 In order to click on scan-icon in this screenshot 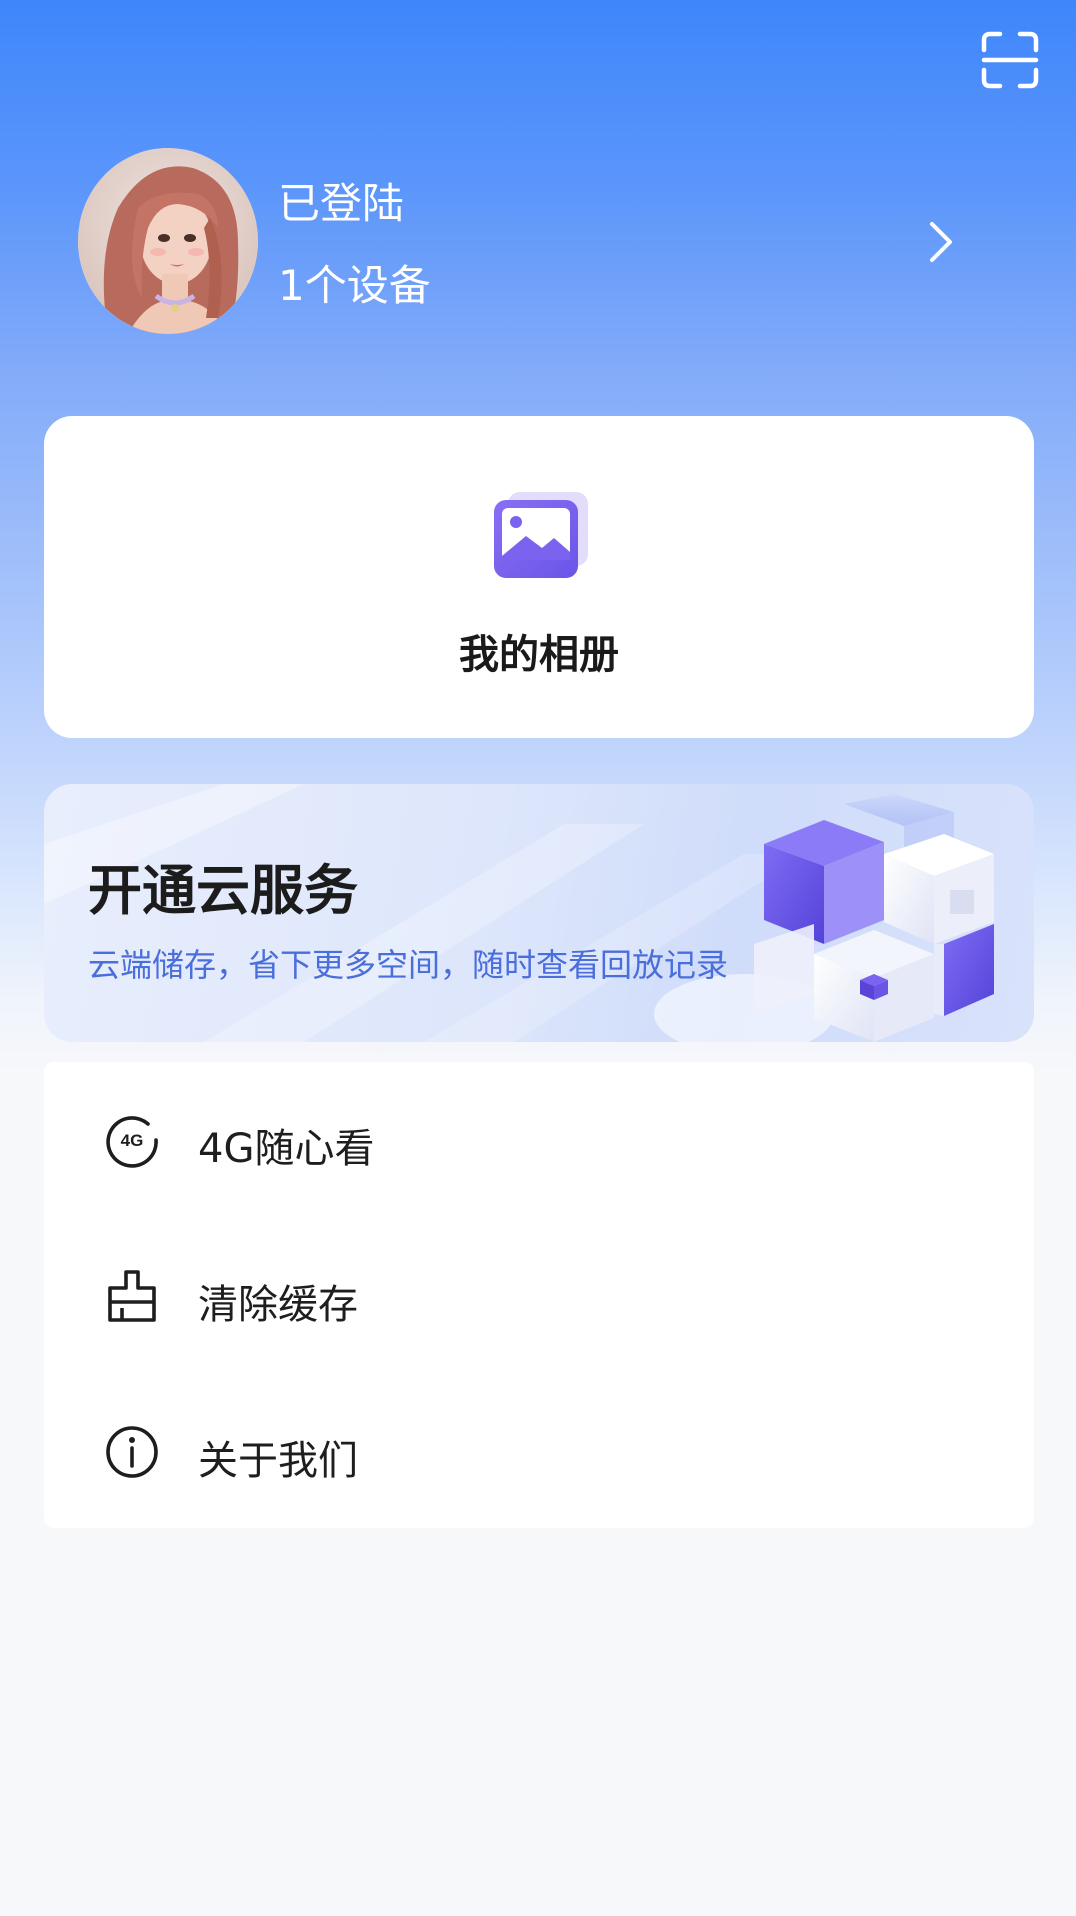, I will do `click(1010, 60)`.